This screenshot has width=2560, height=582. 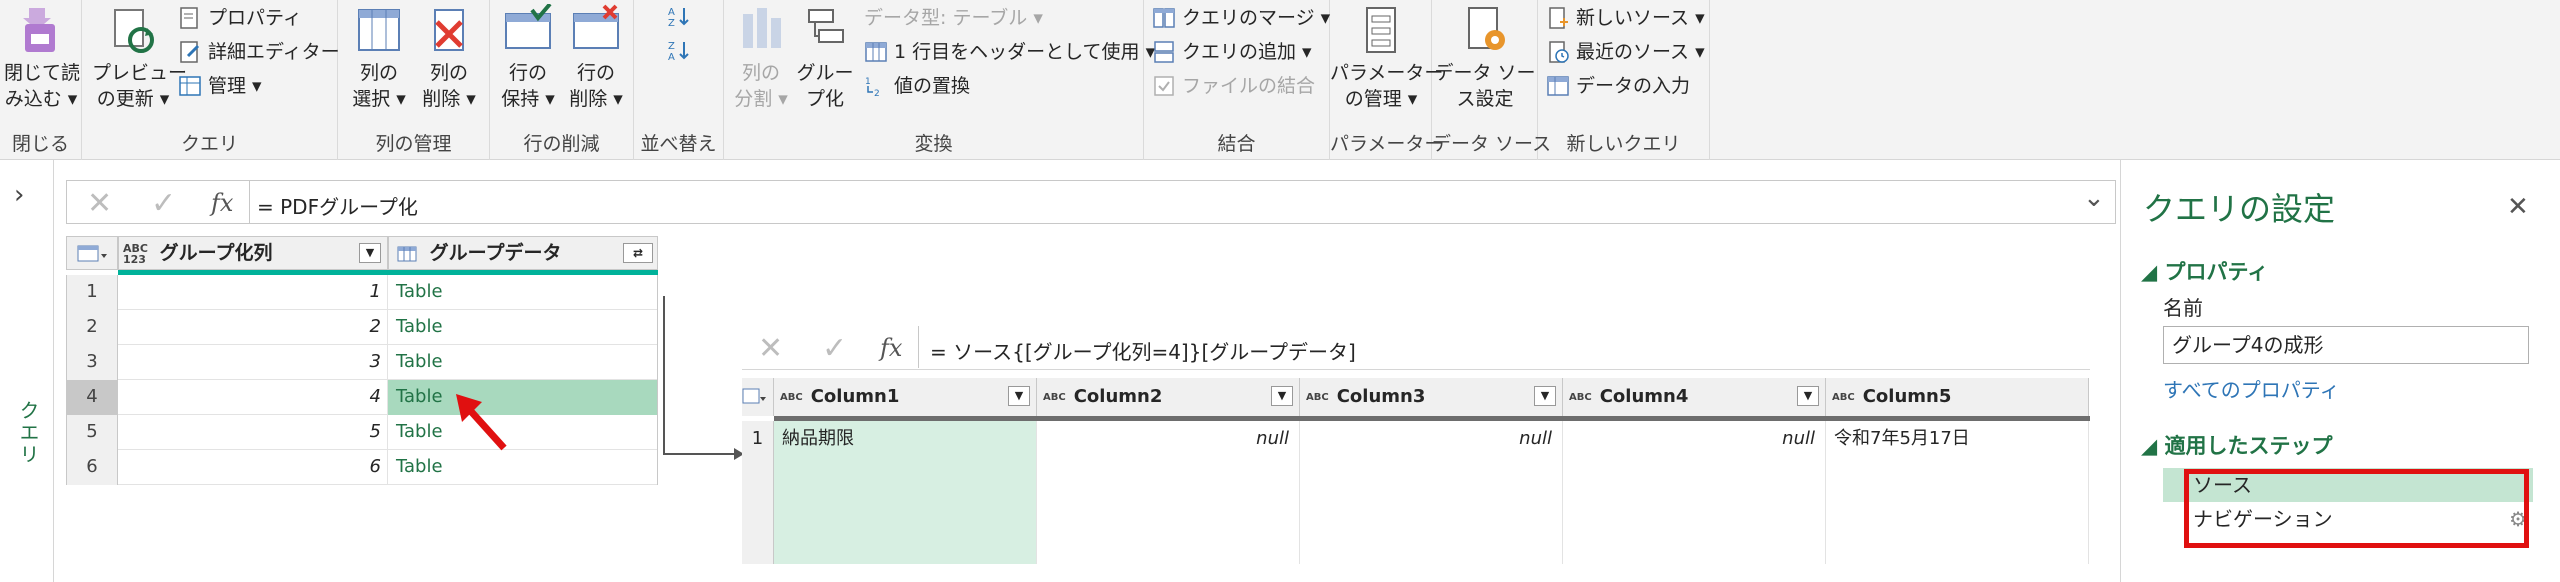 What do you see at coordinates (1241, 18) in the screenshot?
I see `merge-queries-button: クエリのマージ ▾` at bounding box center [1241, 18].